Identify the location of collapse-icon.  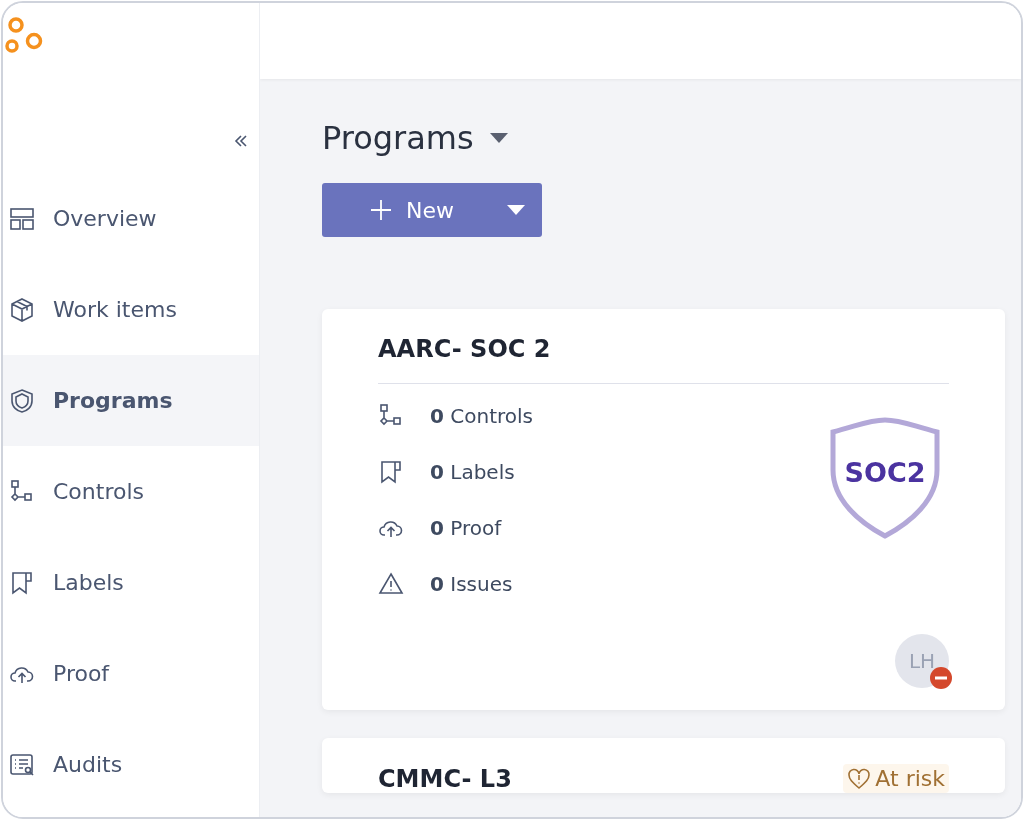
(241, 141).